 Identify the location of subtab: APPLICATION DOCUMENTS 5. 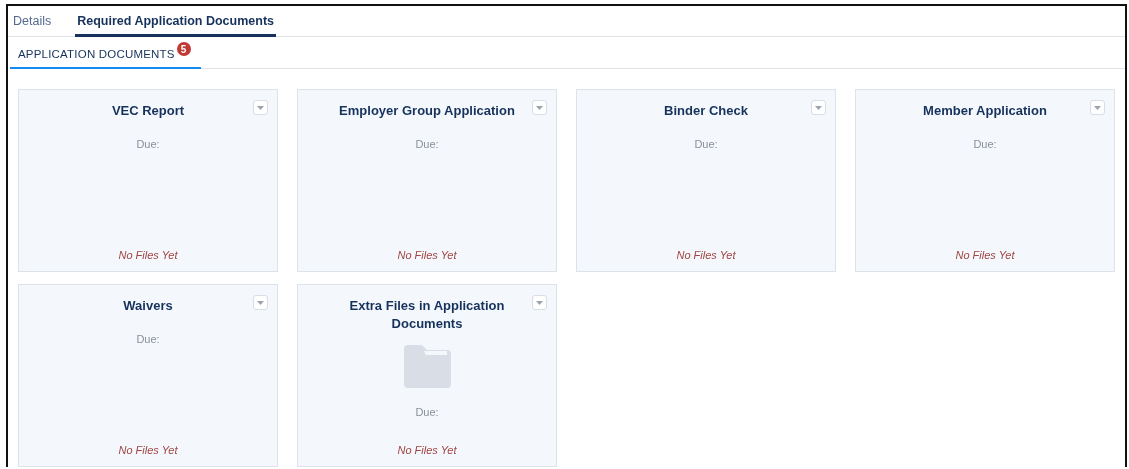
(105, 54).